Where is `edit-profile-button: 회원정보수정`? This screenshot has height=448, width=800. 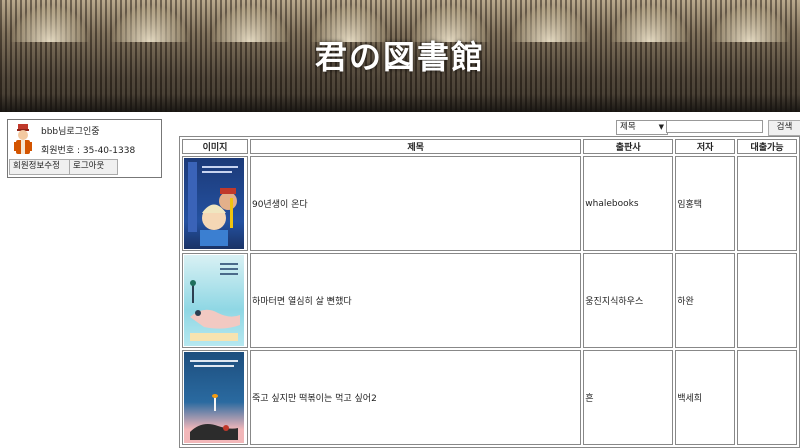 edit-profile-button: 회원정보수정 is located at coordinates (41, 167).